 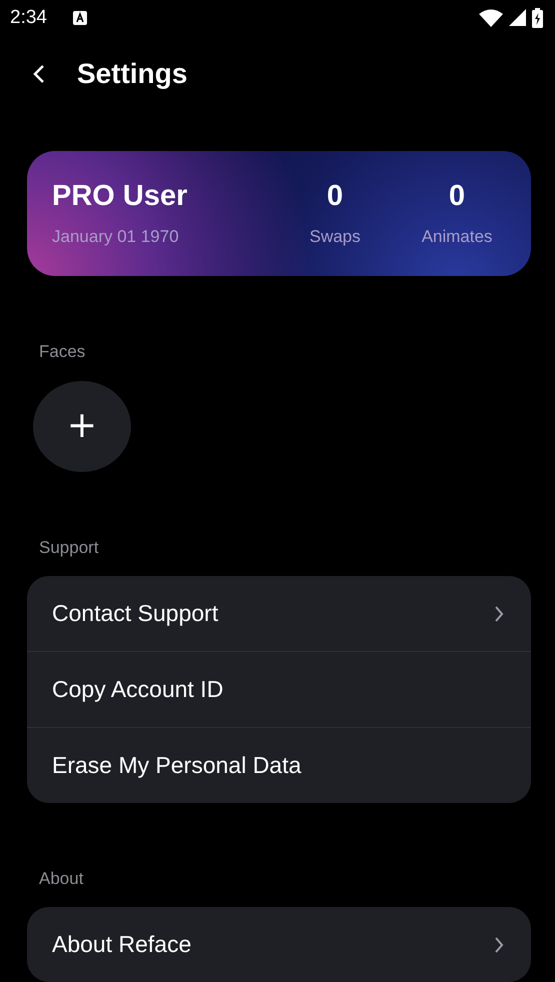 What do you see at coordinates (517, 17) in the screenshot?
I see `signal-icon` at bounding box center [517, 17].